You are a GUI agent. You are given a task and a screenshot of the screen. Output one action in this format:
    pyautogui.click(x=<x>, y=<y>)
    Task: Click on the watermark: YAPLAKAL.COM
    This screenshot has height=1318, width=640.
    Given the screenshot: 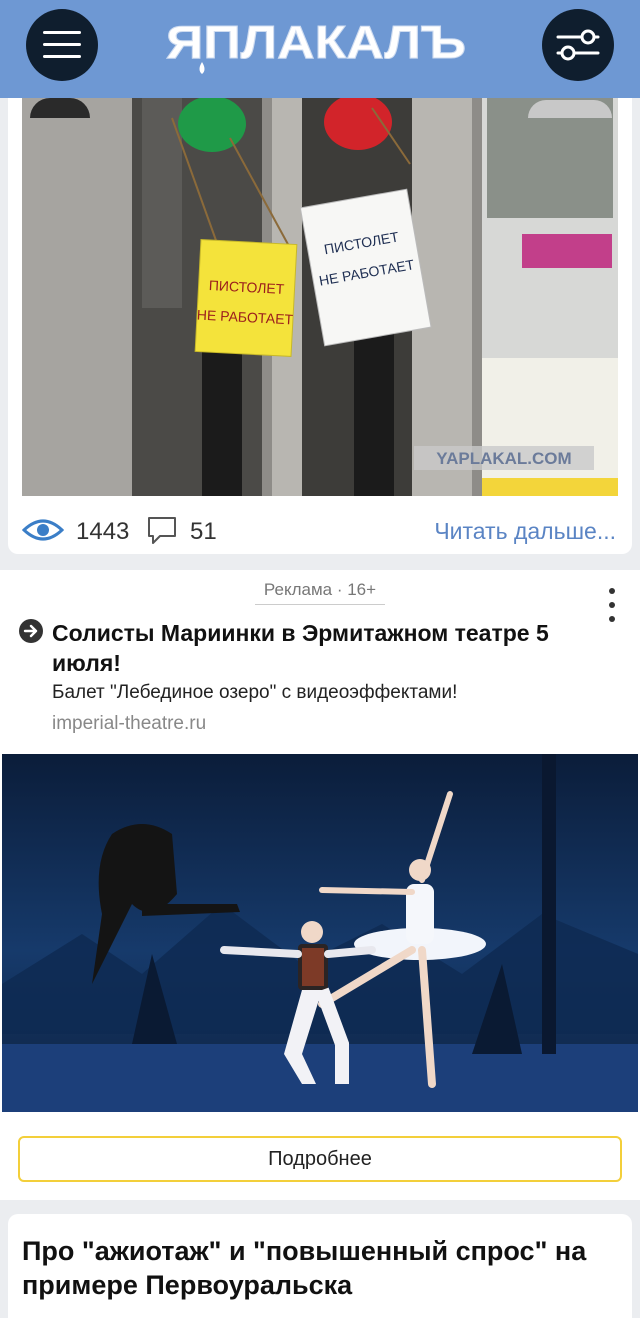 What is the action you would take?
    pyautogui.click(x=503, y=458)
    